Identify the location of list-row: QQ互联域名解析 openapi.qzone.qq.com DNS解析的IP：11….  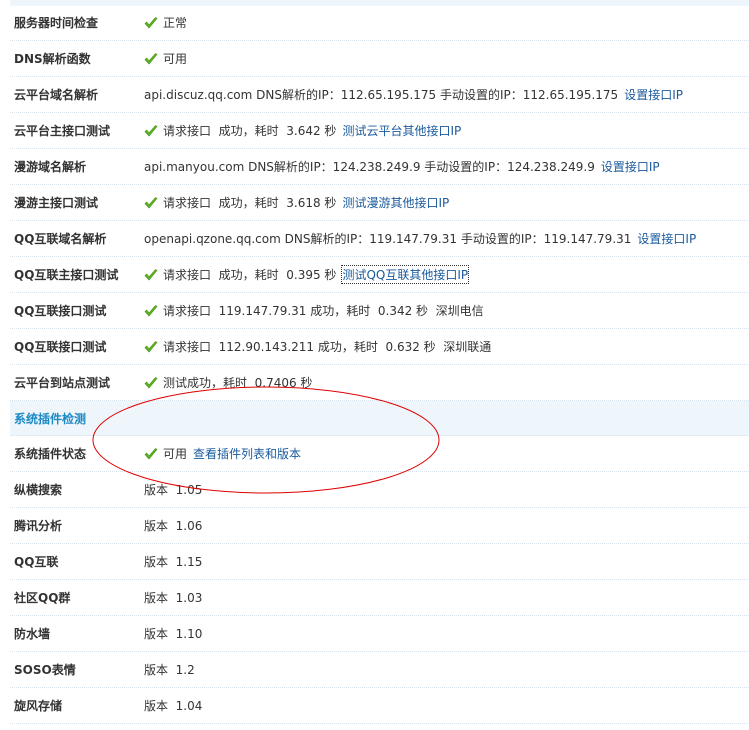
(379, 239).